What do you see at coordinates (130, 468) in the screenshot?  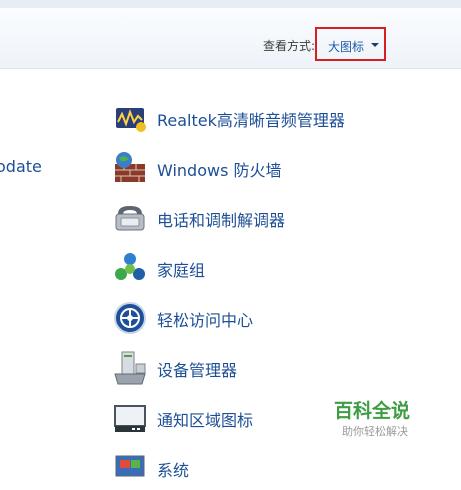 I see `system-icon` at bounding box center [130, 468].